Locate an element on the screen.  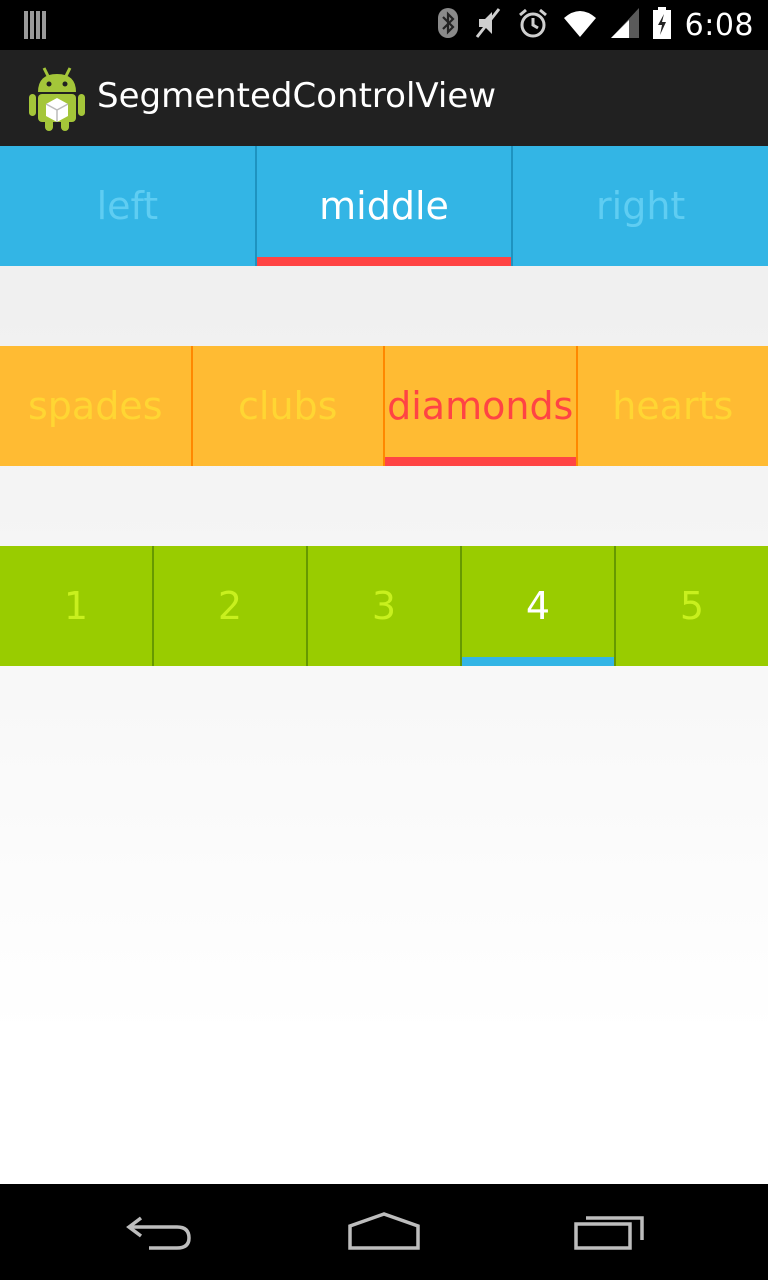
navigation-bar is located at coordinates (384, 1232).